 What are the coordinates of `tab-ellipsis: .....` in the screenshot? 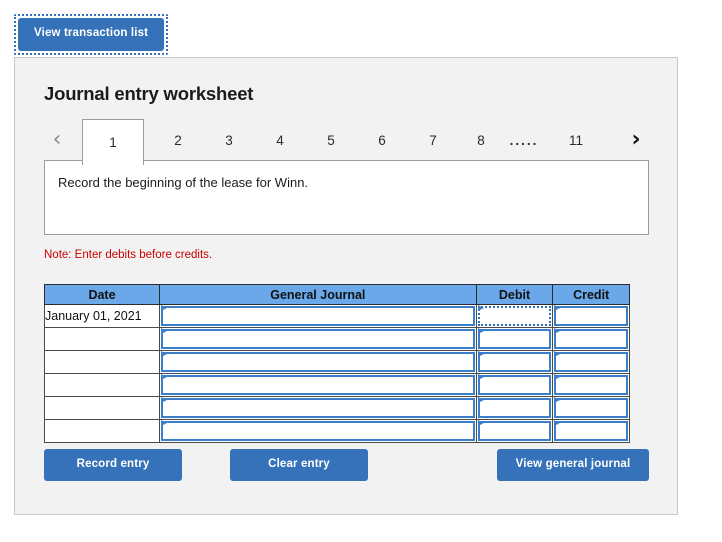 It's located at (524, 140).